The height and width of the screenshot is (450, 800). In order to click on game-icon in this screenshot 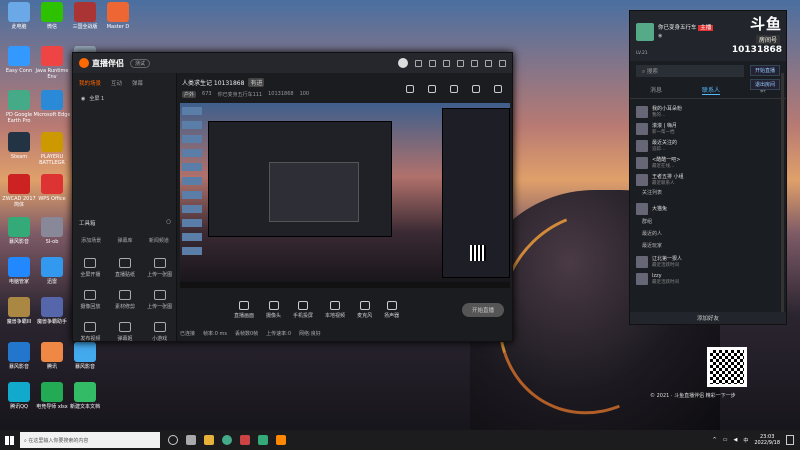, I will do `click(245, 440)`.